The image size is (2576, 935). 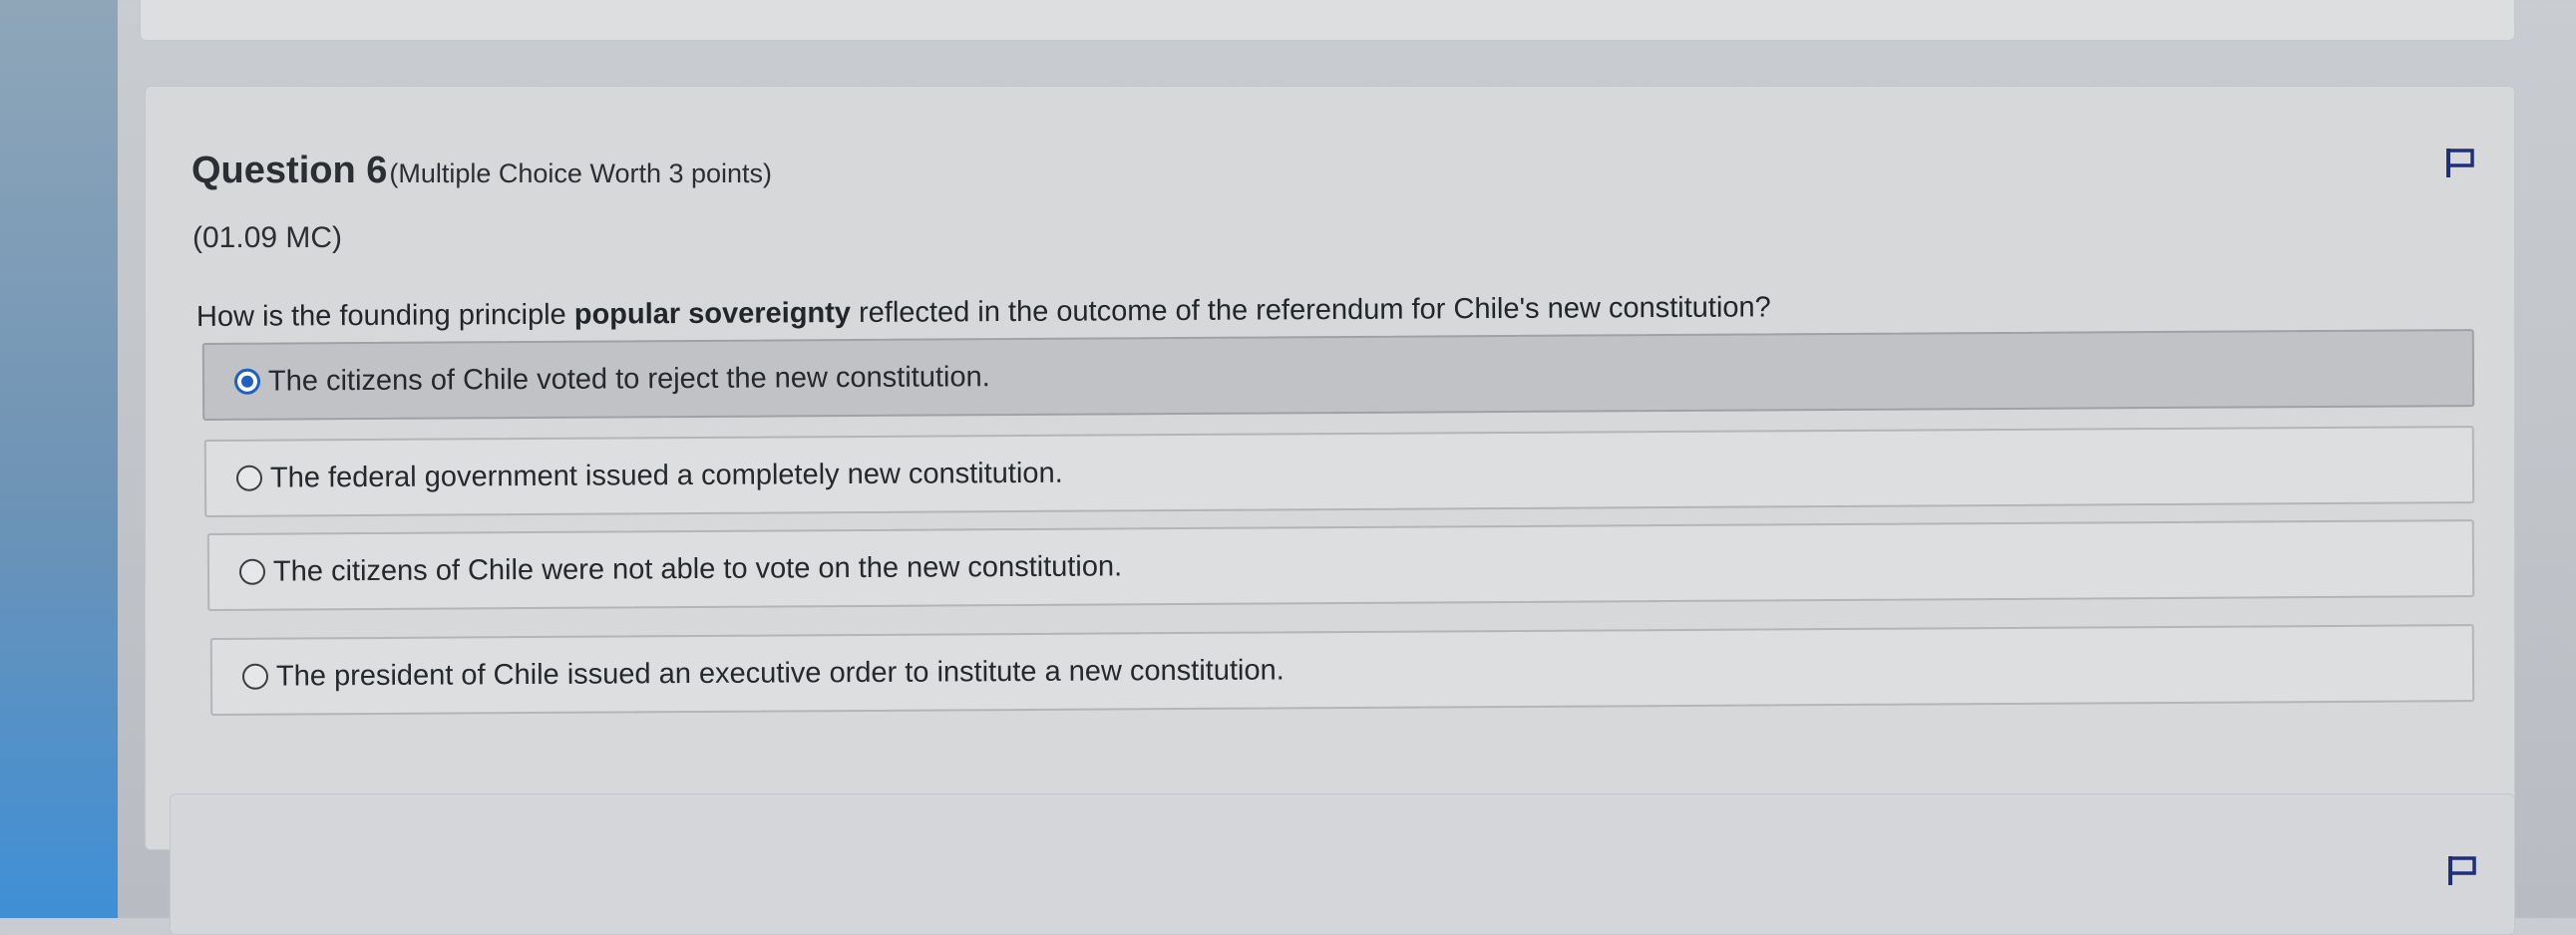 I want to click on question-code: (01.09 MC), so click(x=267, y=237).